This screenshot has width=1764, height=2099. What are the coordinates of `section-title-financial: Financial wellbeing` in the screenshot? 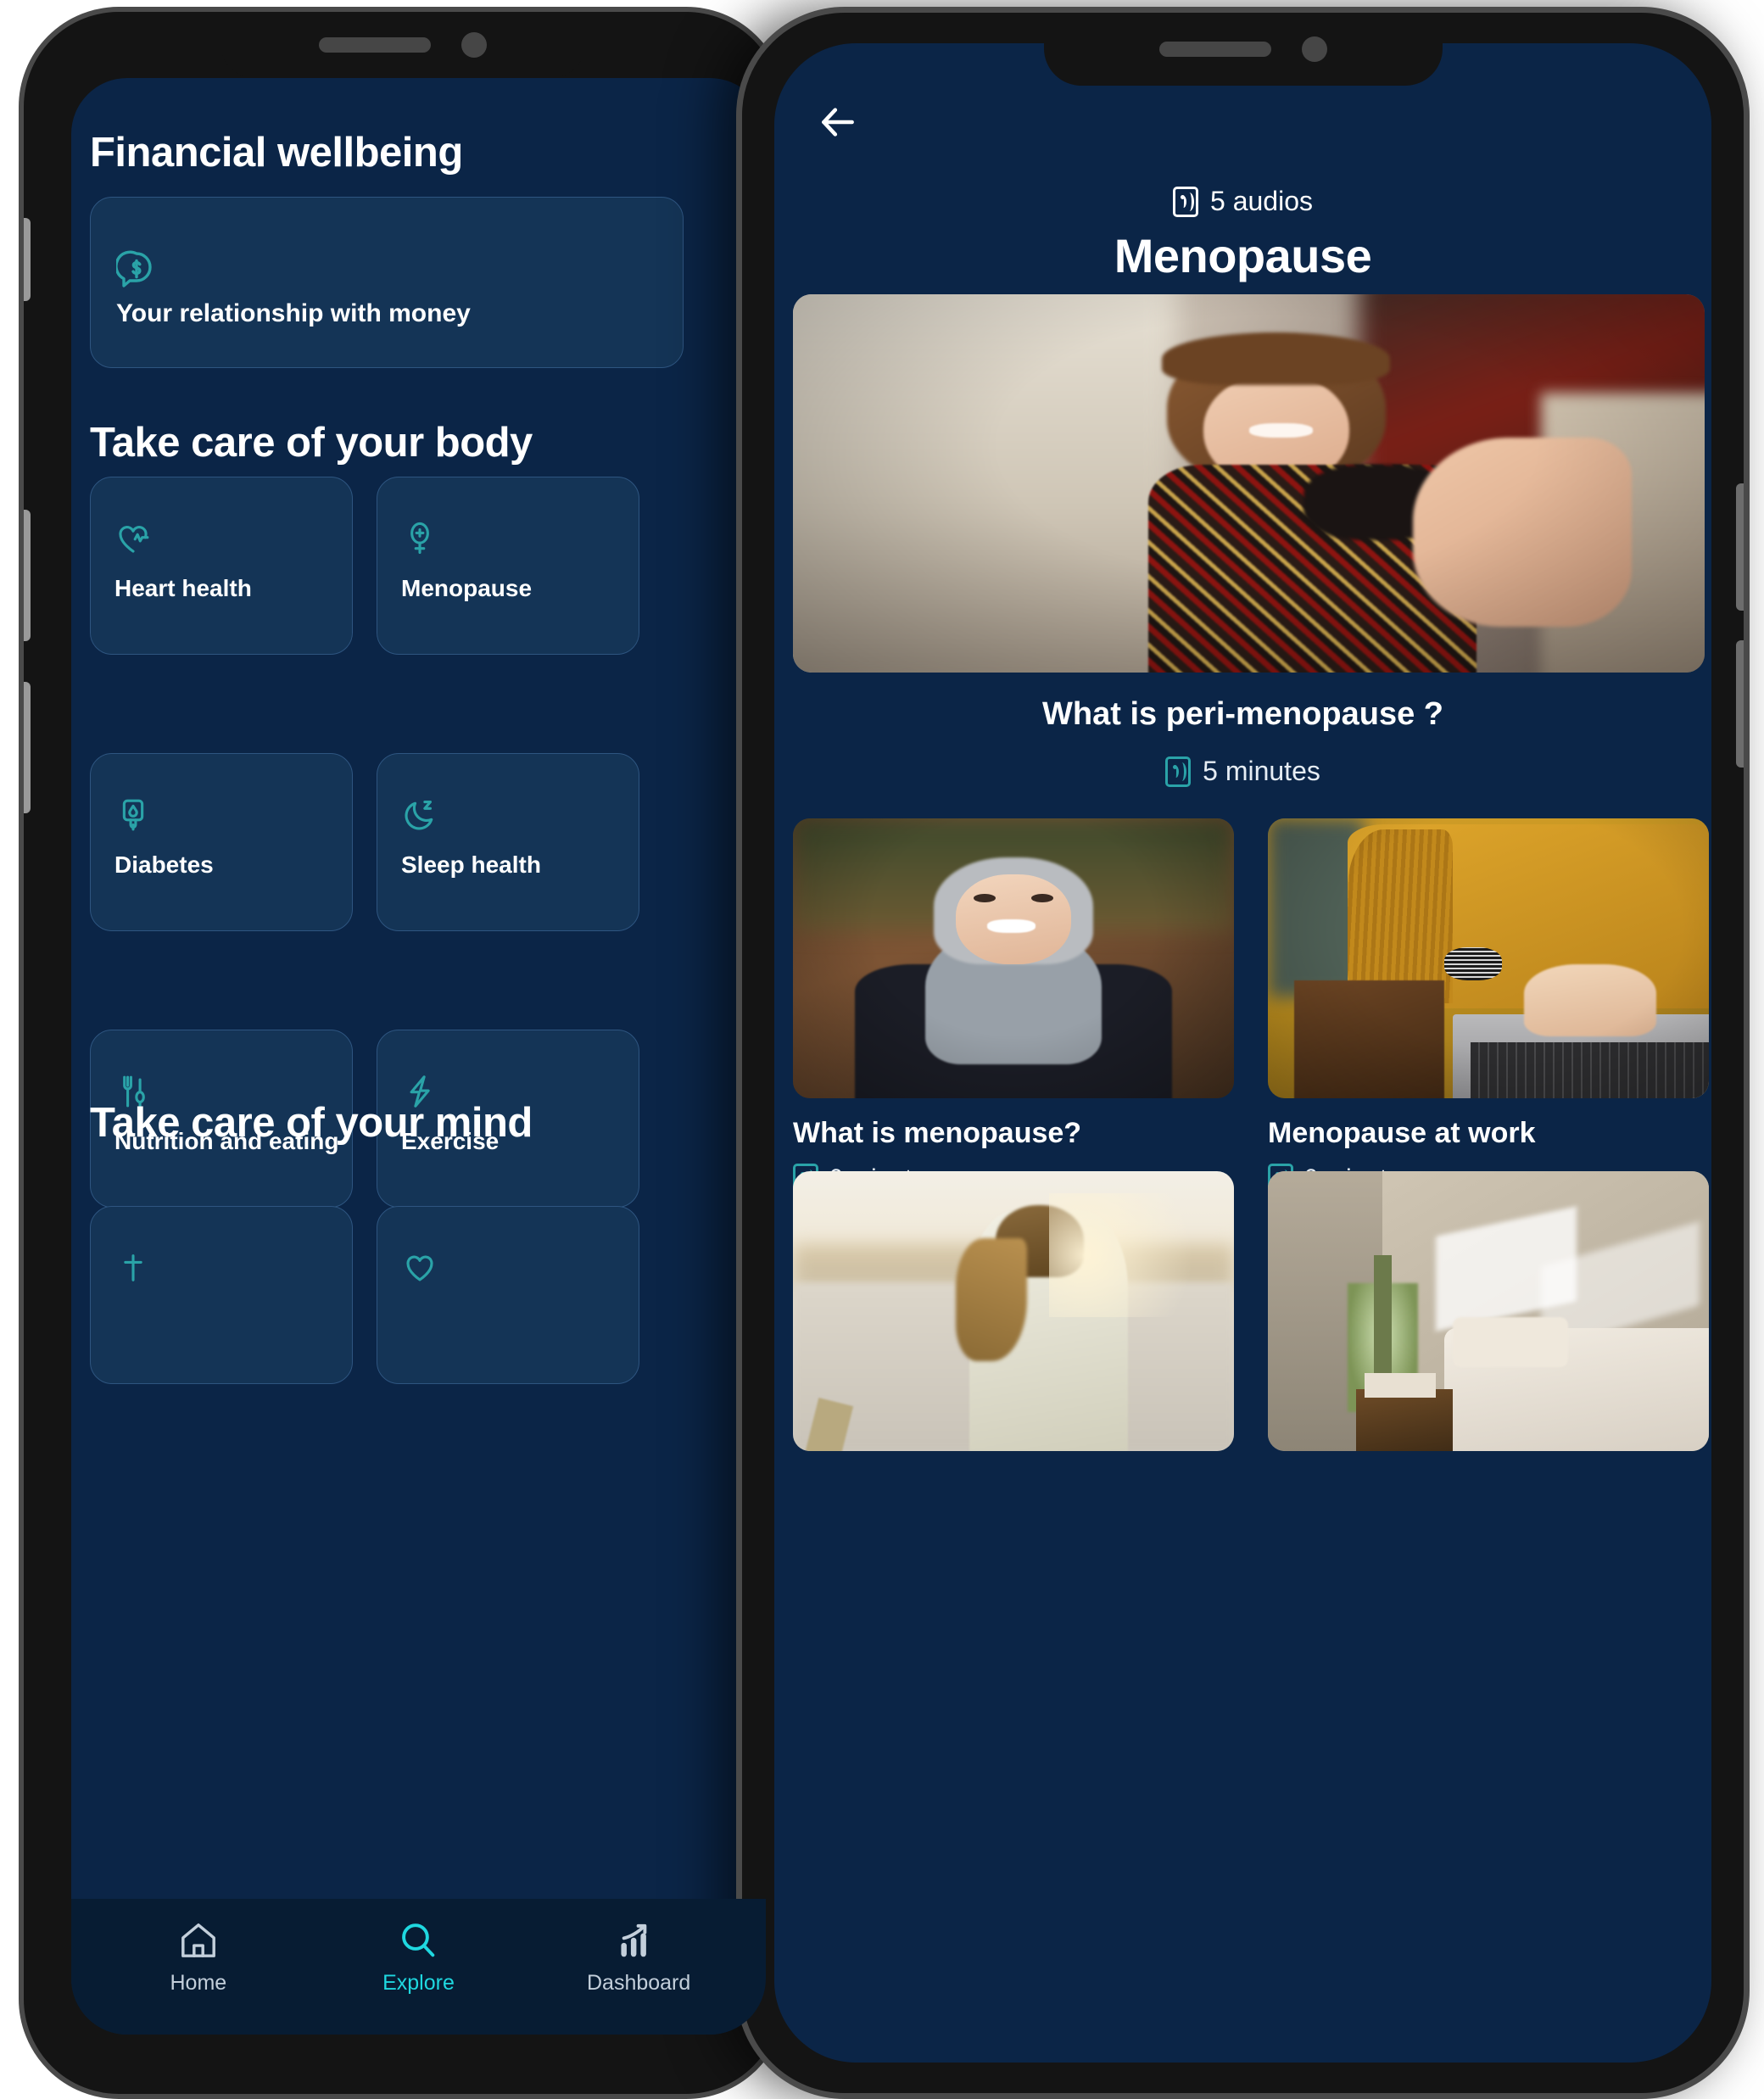 It's located at (276, 153).